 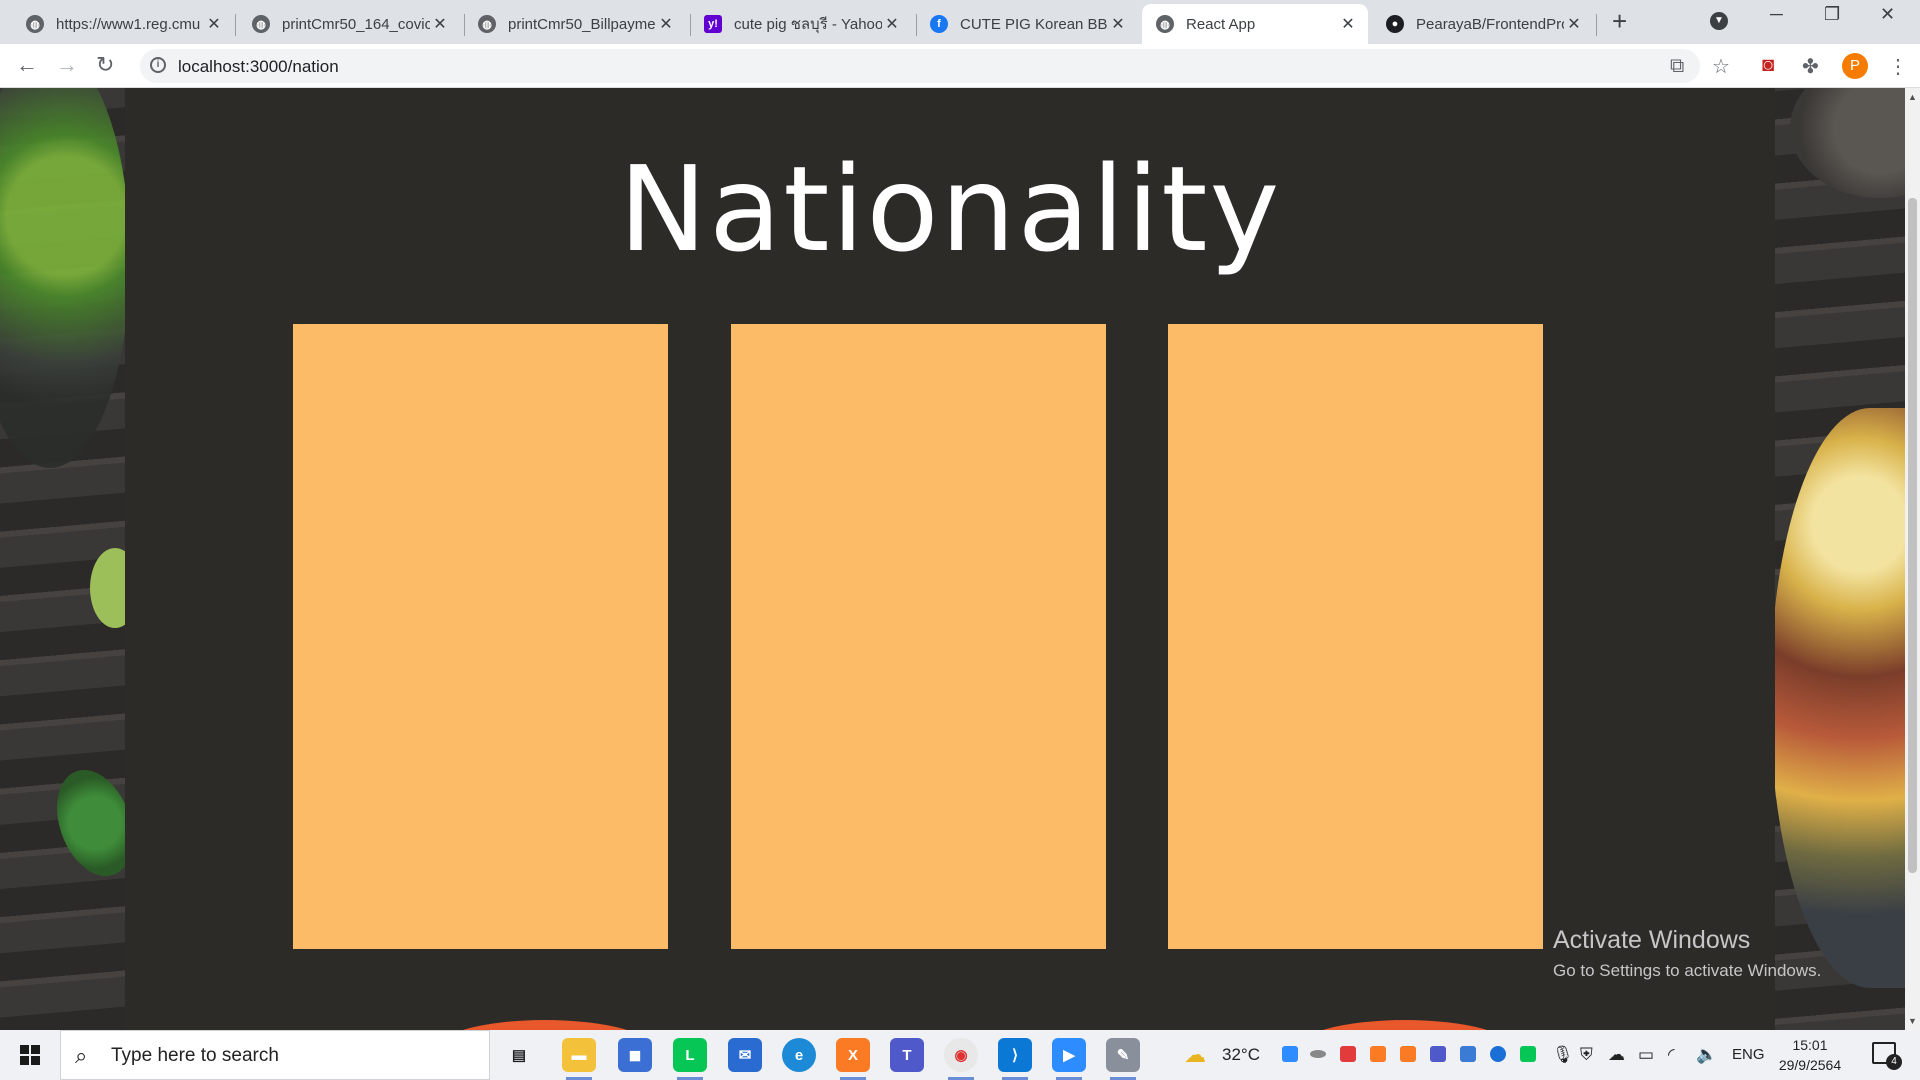 I want to click on pocket-extension-icon: ◙, so click(x=1768, y=65).